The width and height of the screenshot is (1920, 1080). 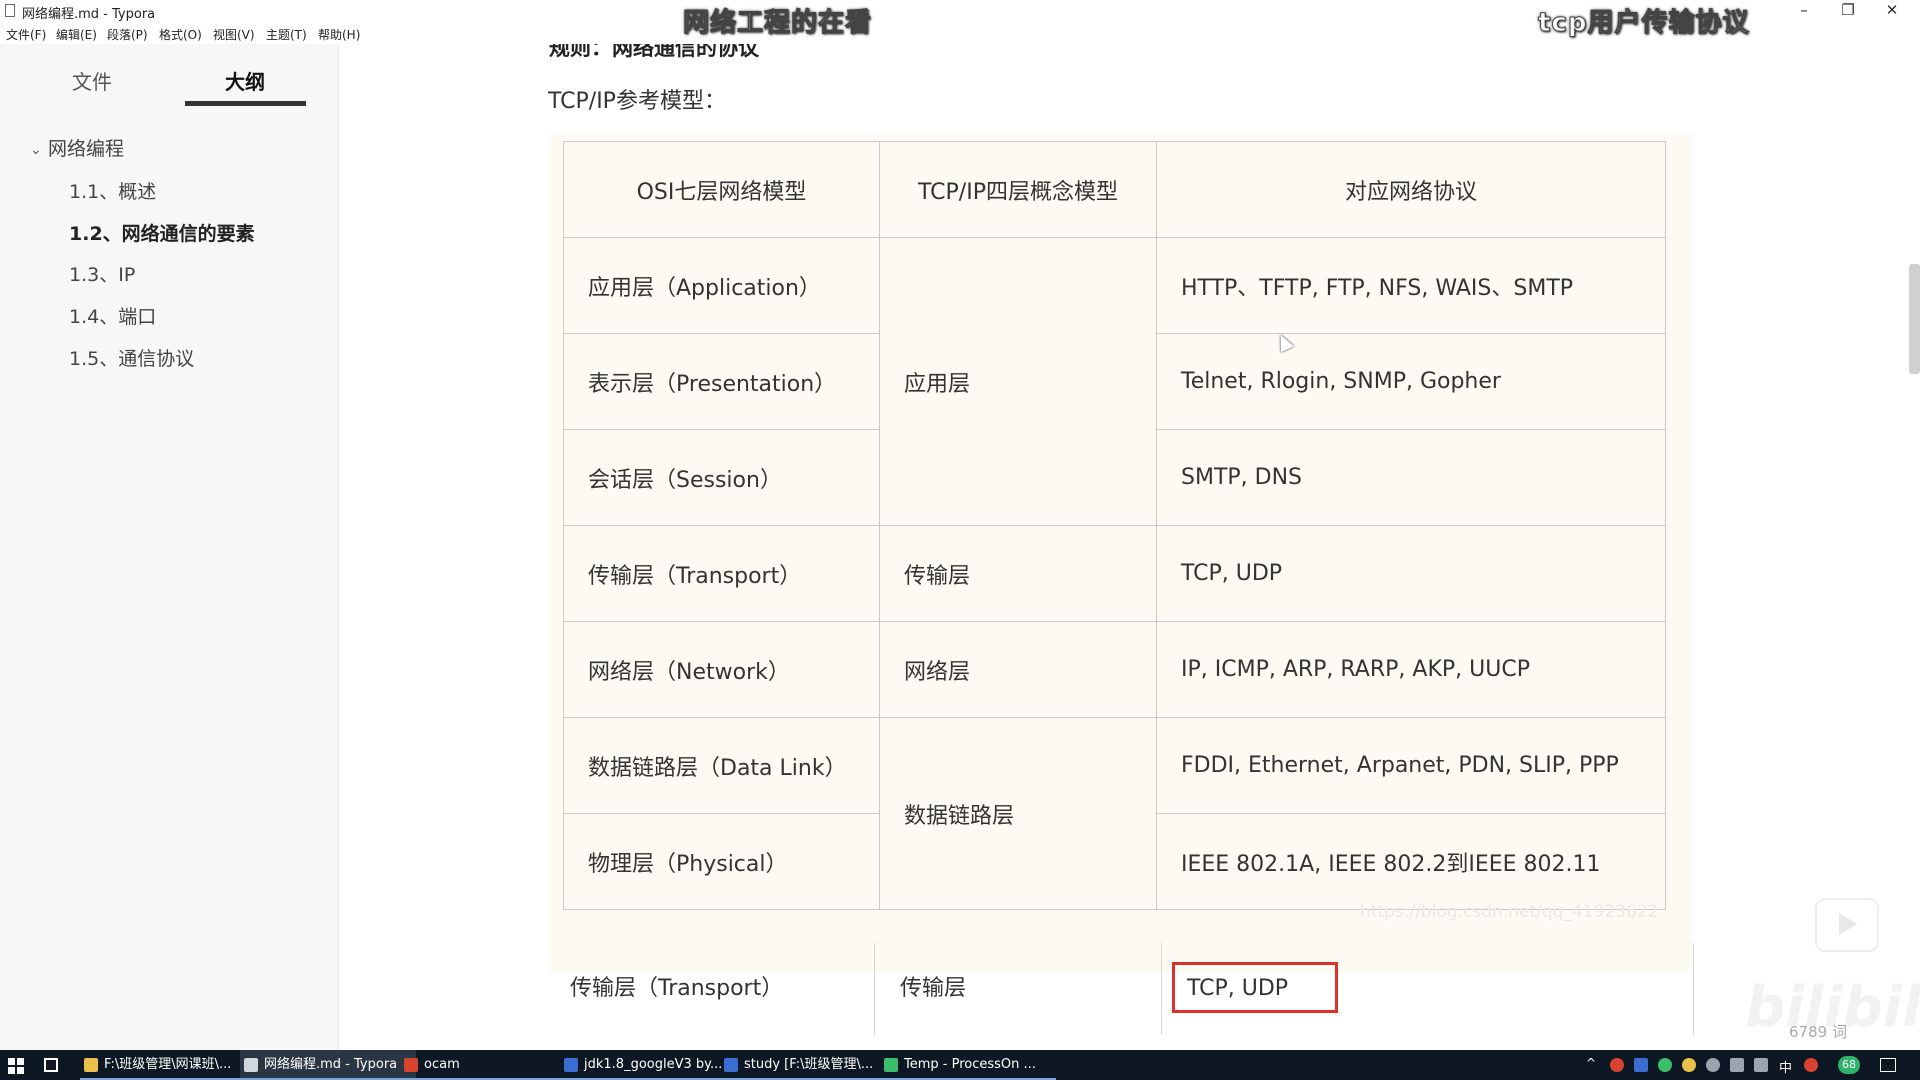 What do you see at coordinates (1761, 1065) in the screenshot?
I see `keyboard-icon` at bounding box center [1761, 1065].